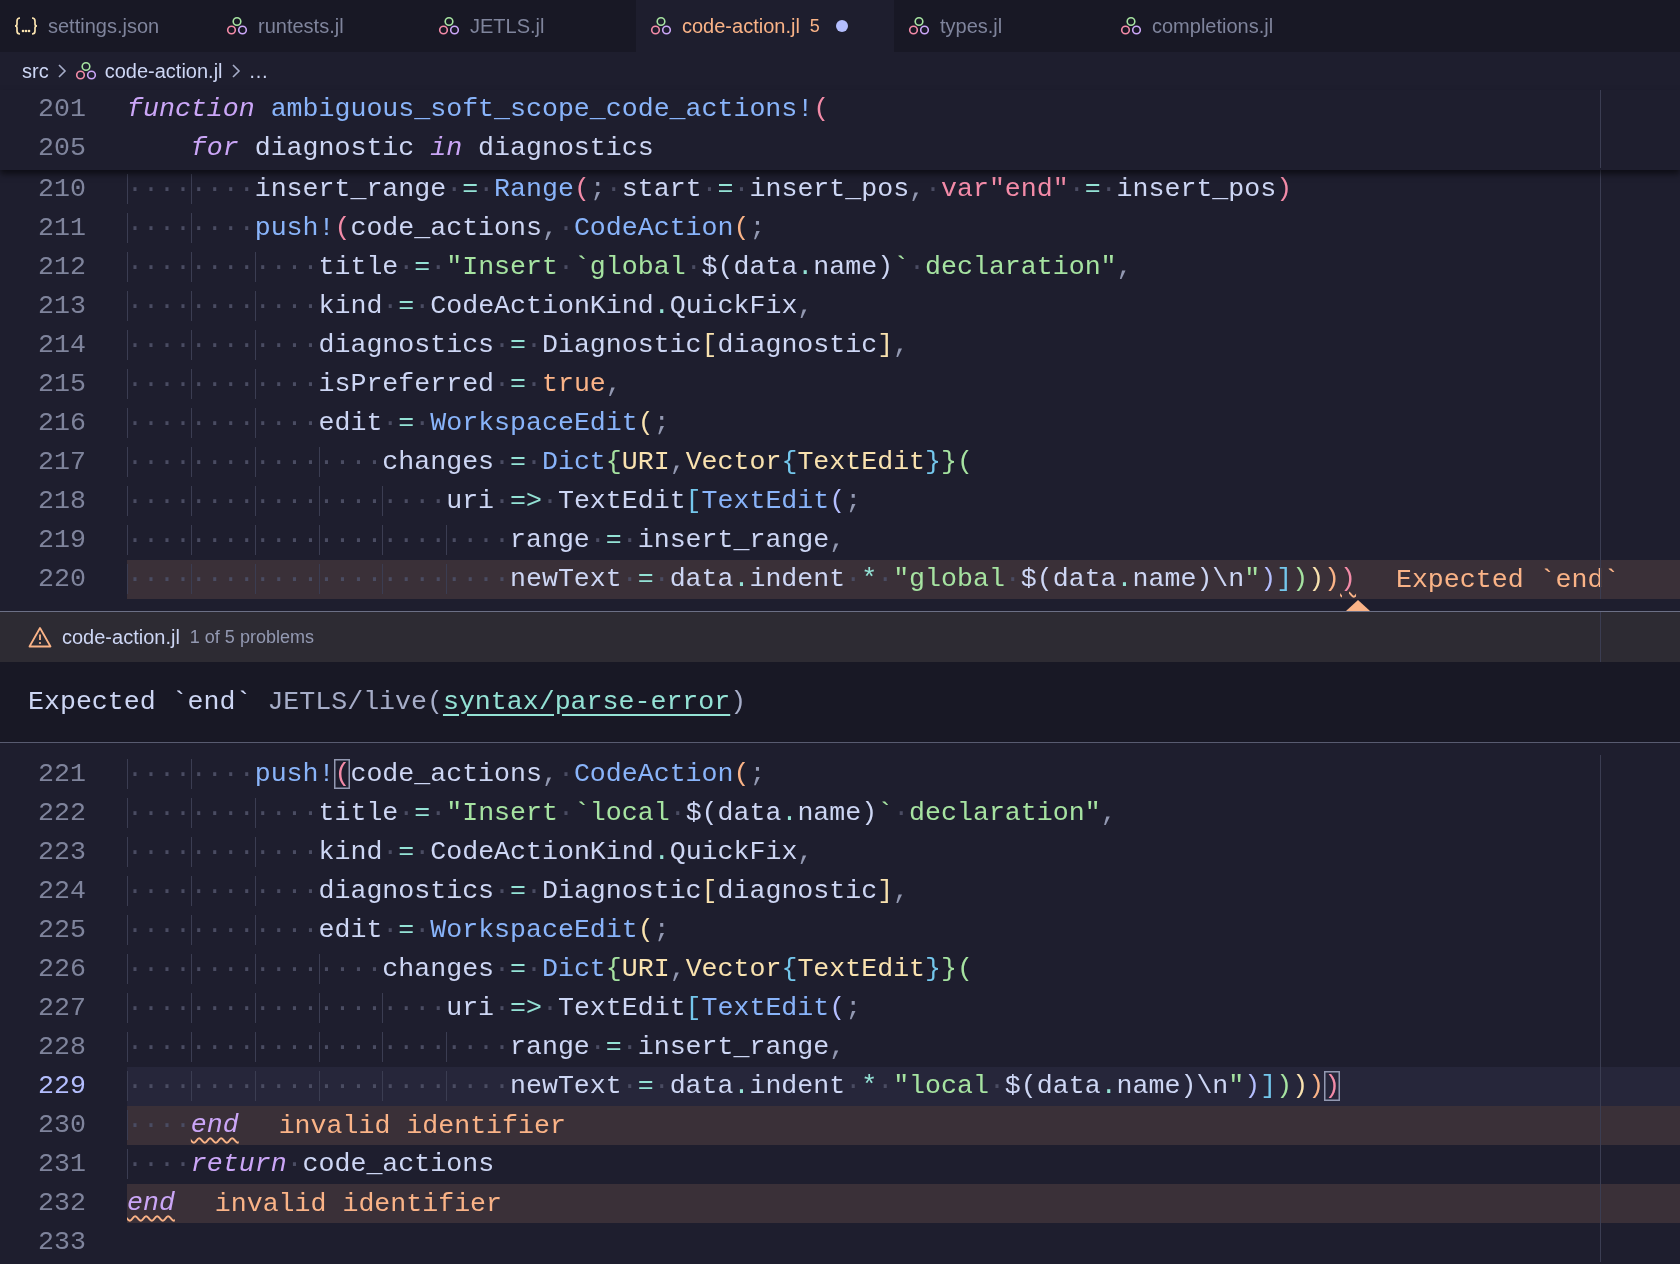  I want to click on code-line: ············title·=·"Insert·`global·$(data.name)`·declaration",, so click(630, 267).